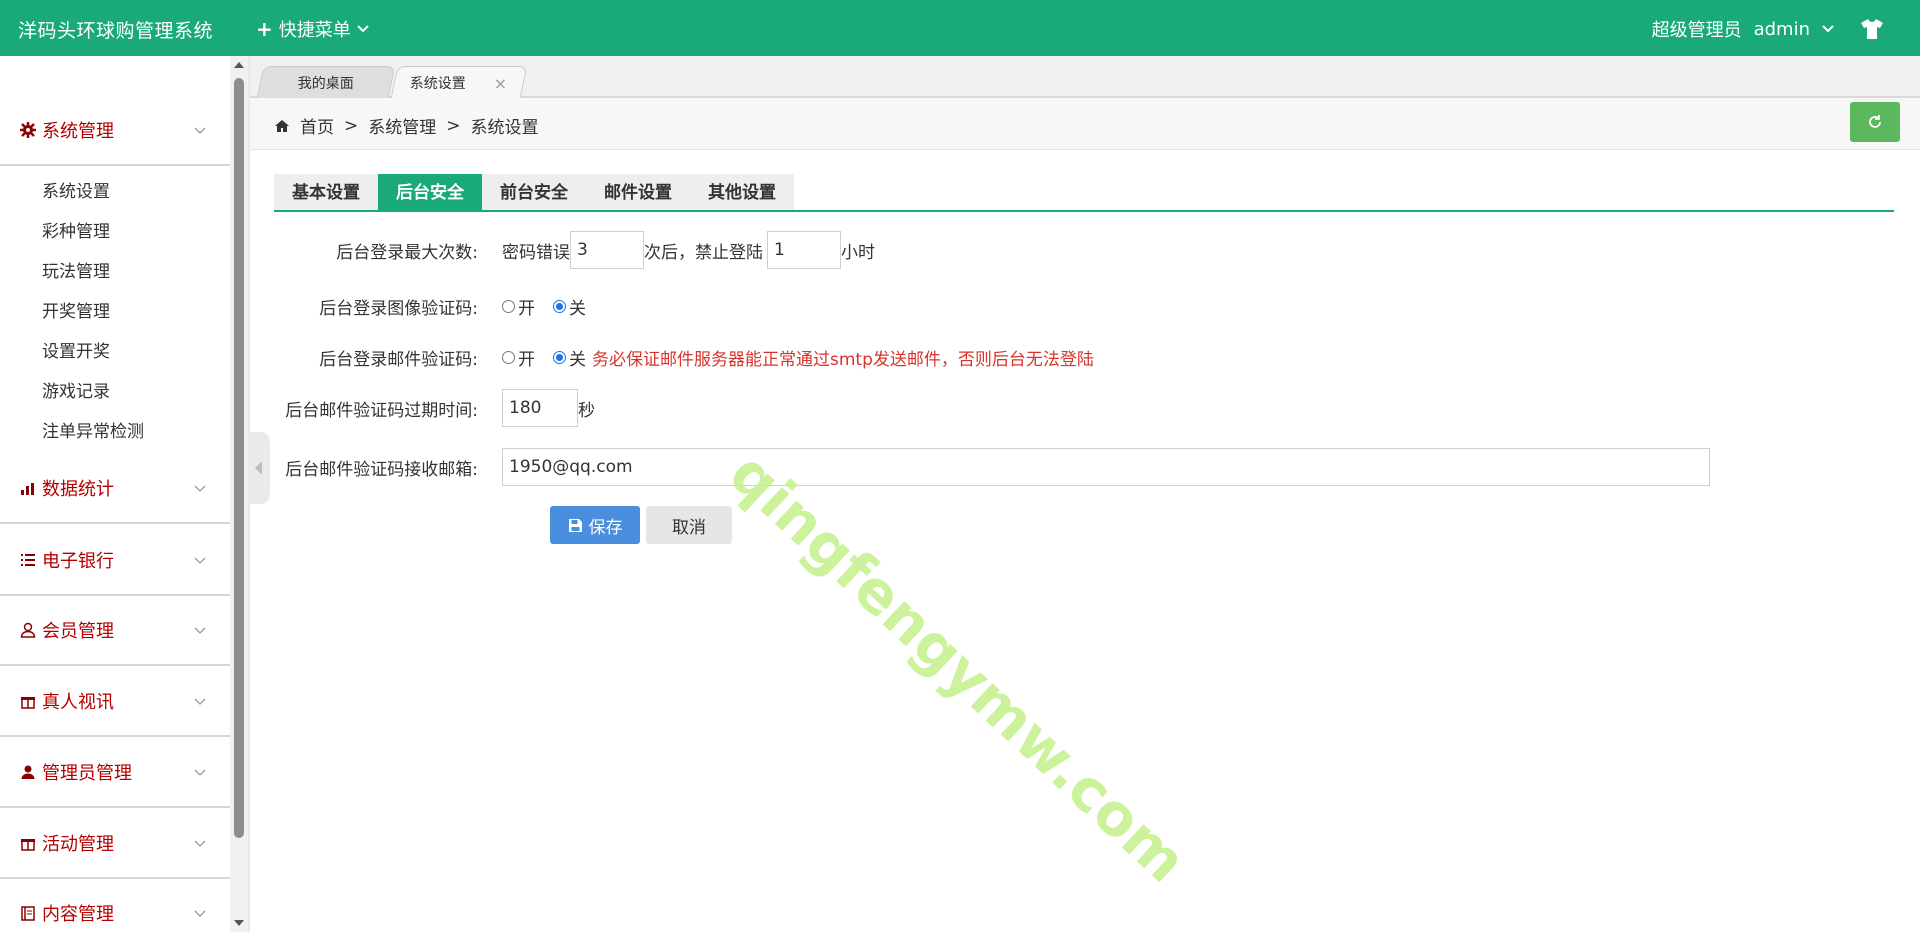 This screenshot has width=1920, height=932. Describe the element at coordinates (115, 192) in the screenshot. I see `sidebar-item-system-settings: 系统设置` at that location.